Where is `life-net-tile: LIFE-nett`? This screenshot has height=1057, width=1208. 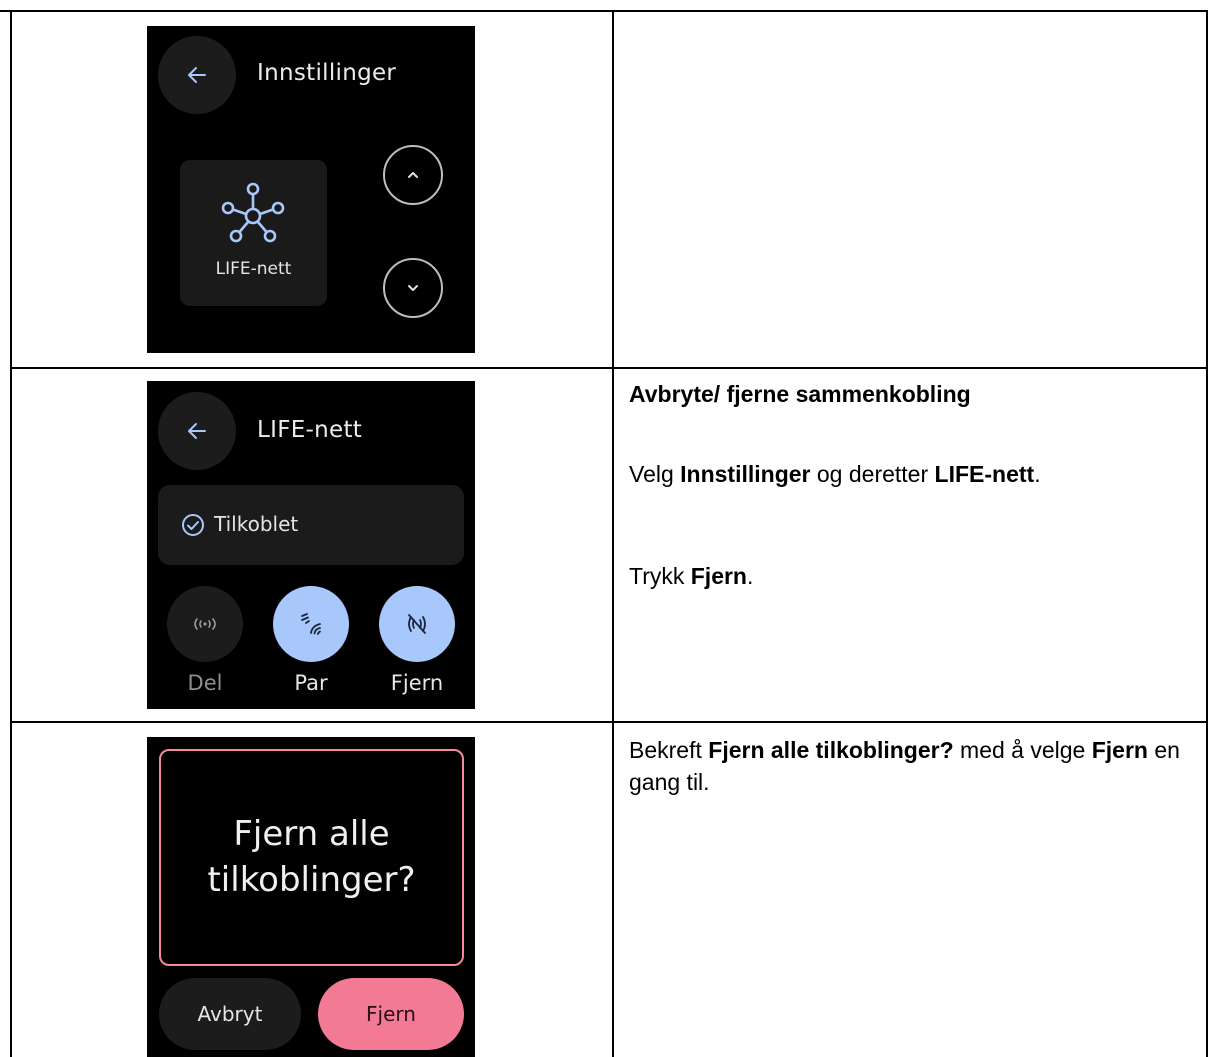
life-net-tile: LIFE-nett is located at coordinates (253, 233).